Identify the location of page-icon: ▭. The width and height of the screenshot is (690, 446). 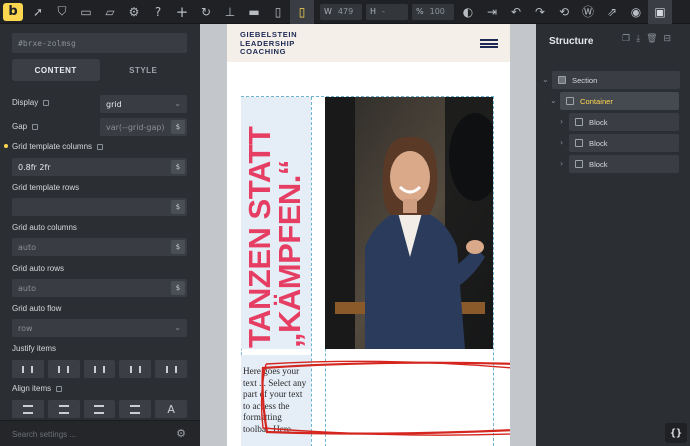
(86, 12).